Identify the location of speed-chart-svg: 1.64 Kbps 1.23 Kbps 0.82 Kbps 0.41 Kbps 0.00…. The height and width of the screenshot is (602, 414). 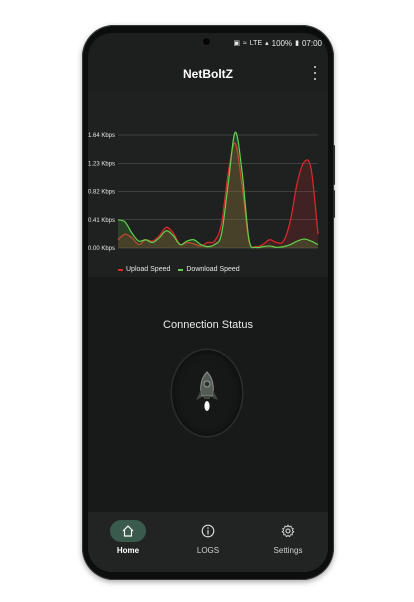
(203, 191).